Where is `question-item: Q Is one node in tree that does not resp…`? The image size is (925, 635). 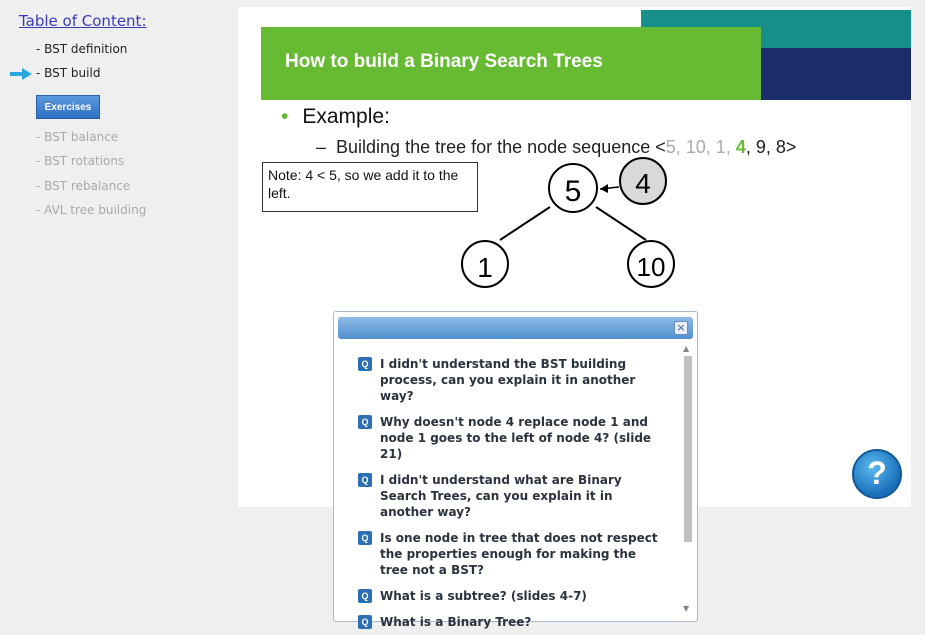
question-item: Q Is one node in tree that does not resp… is located at coordinates (510, 554).